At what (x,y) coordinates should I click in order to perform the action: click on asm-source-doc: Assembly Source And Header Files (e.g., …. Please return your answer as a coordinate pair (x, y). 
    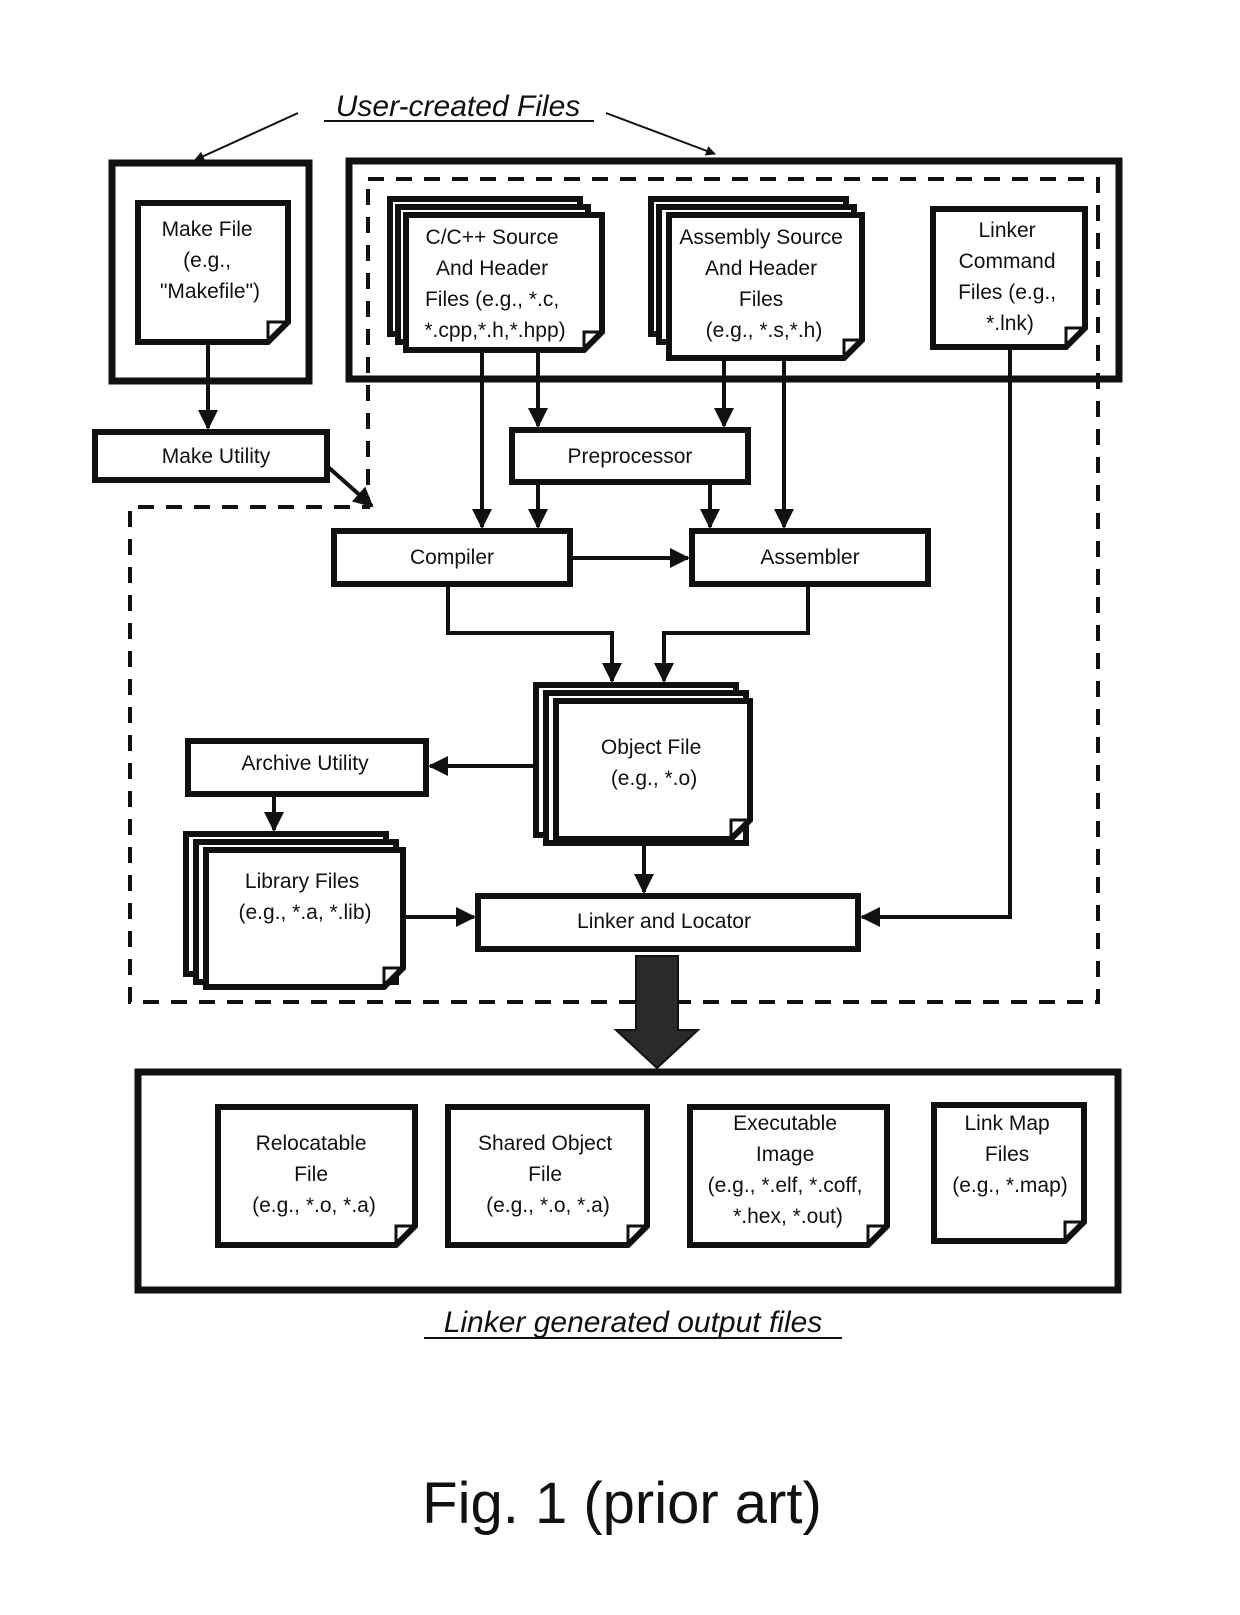
    Looking at the image, I should click on (756, 278).